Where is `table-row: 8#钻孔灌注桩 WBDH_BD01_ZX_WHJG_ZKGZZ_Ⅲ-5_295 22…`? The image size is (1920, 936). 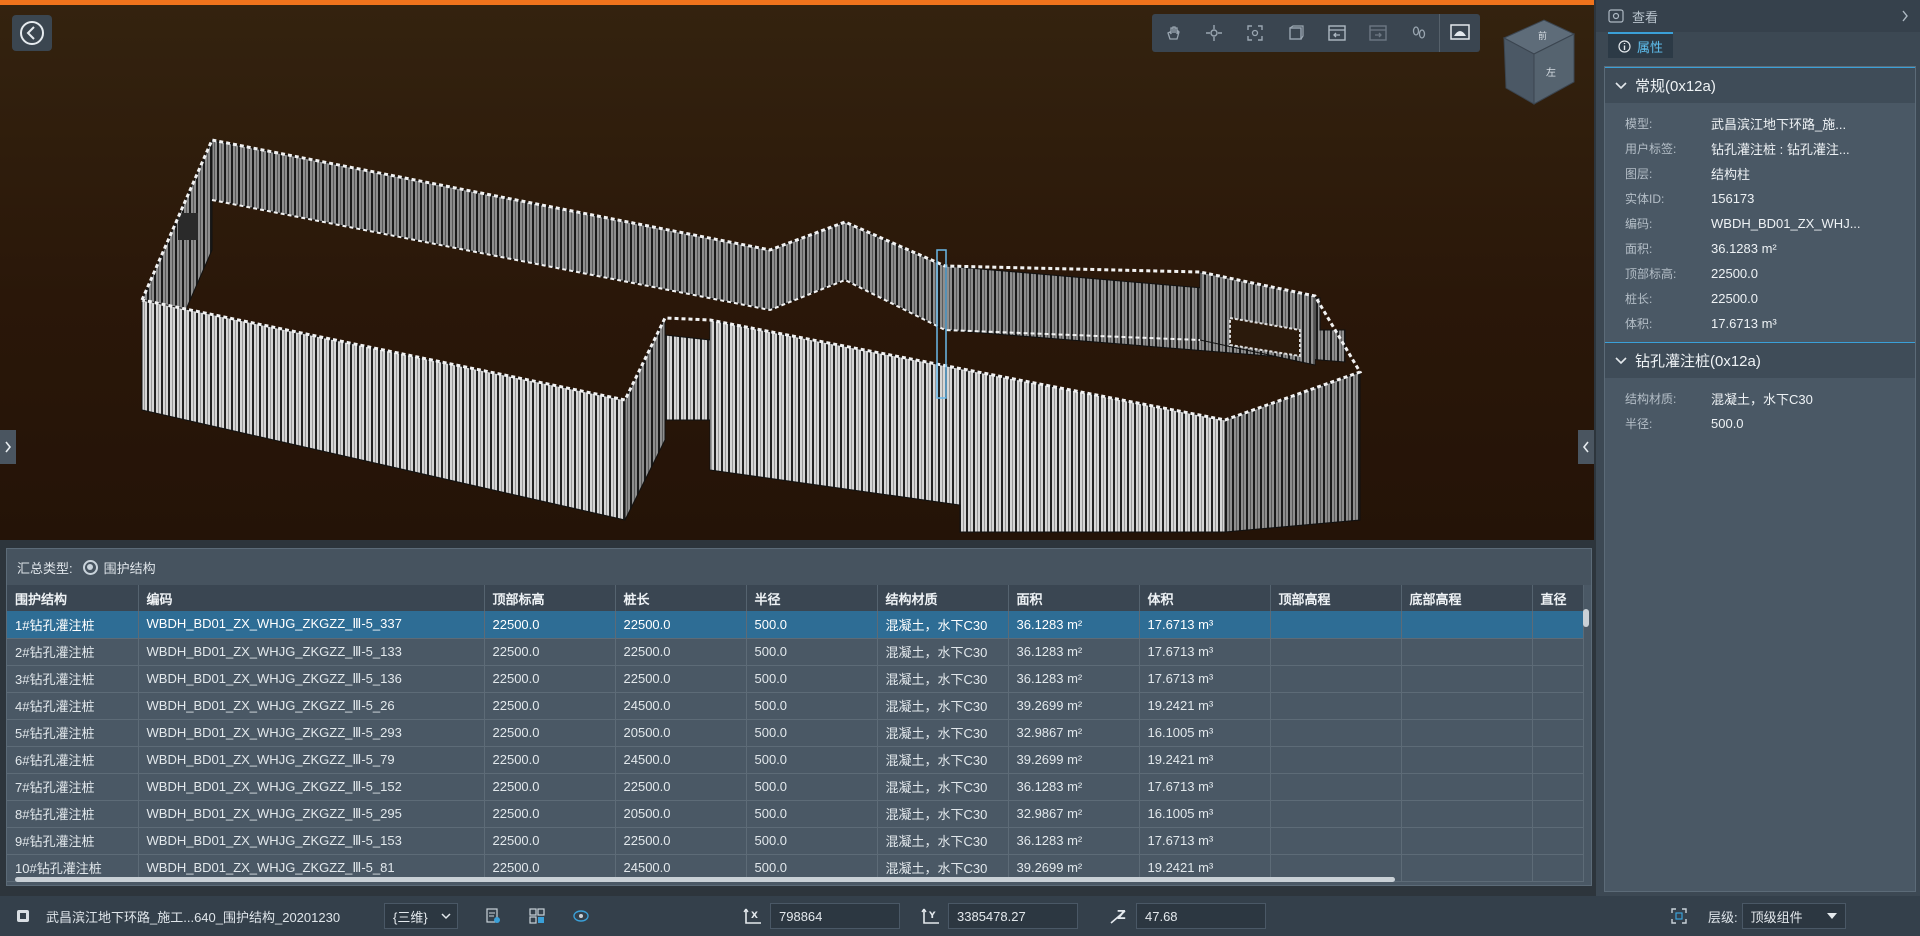 table-row: 8#钻孔灌注桩 WBDH_BD01_ZX_WHJG_ZKGZZ_Ⅲ-5_295 22… is located at coordinates (795, 814).